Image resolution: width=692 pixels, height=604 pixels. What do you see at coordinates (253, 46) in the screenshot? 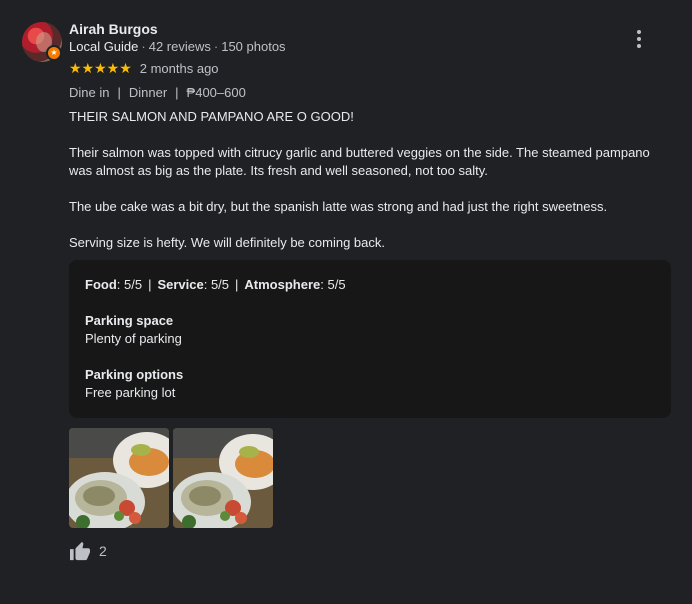
I see `photo-count: 150 photos` at bounding box center [253, 46].